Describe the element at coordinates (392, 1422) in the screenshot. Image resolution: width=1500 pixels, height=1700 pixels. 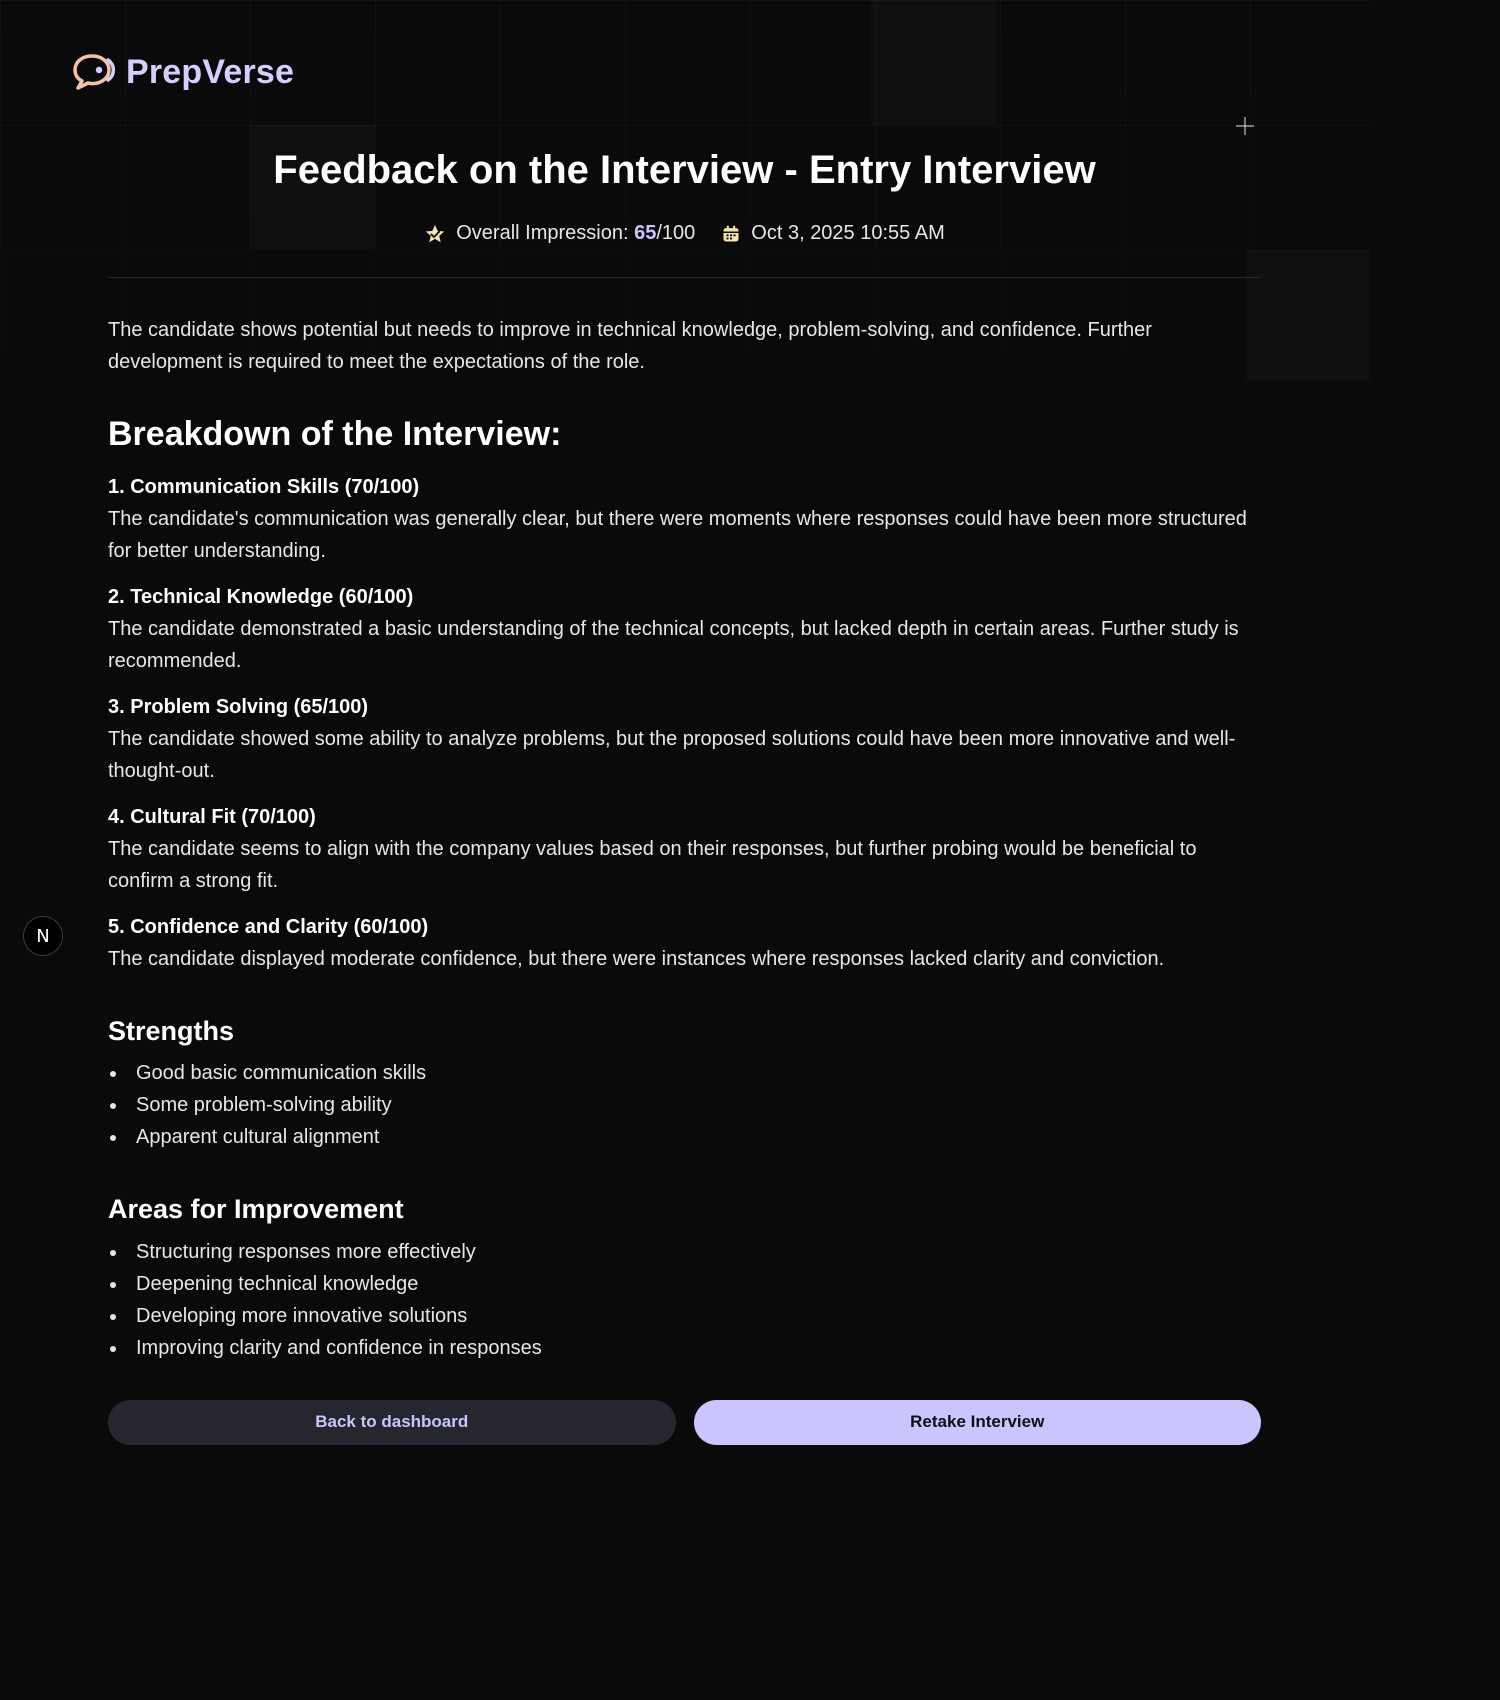
I see `back-to-dashboard-button: Back to dashboard` at that location.